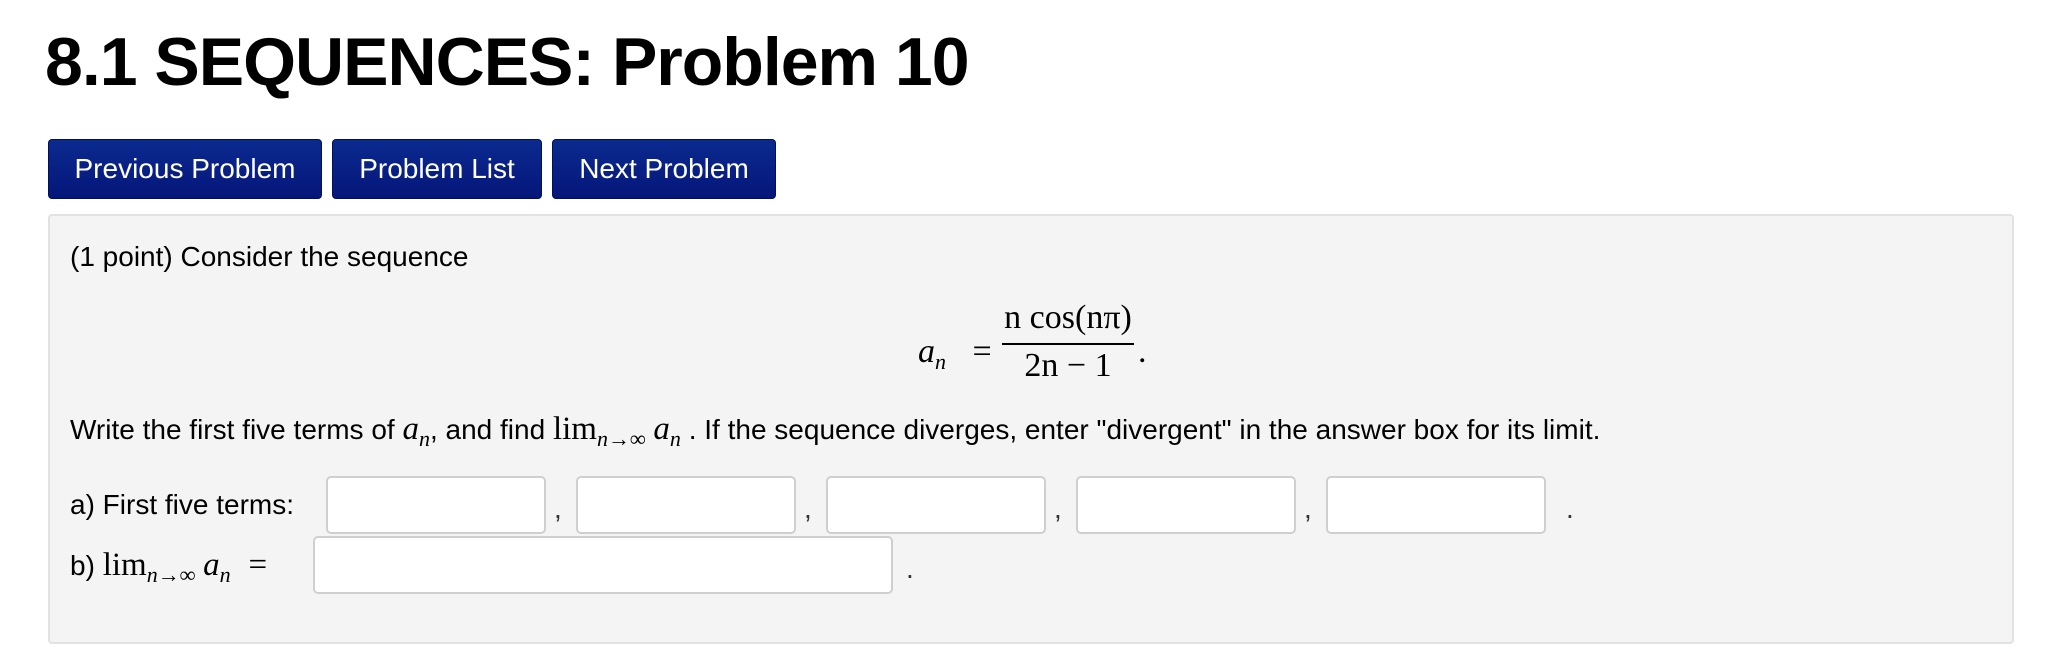 Image resolution: width=2062 pixels, height=672 pixels. Describe the element at coordinates (437, 169) in the screenshot. I see `problem-list-button: Problem List` at that location.